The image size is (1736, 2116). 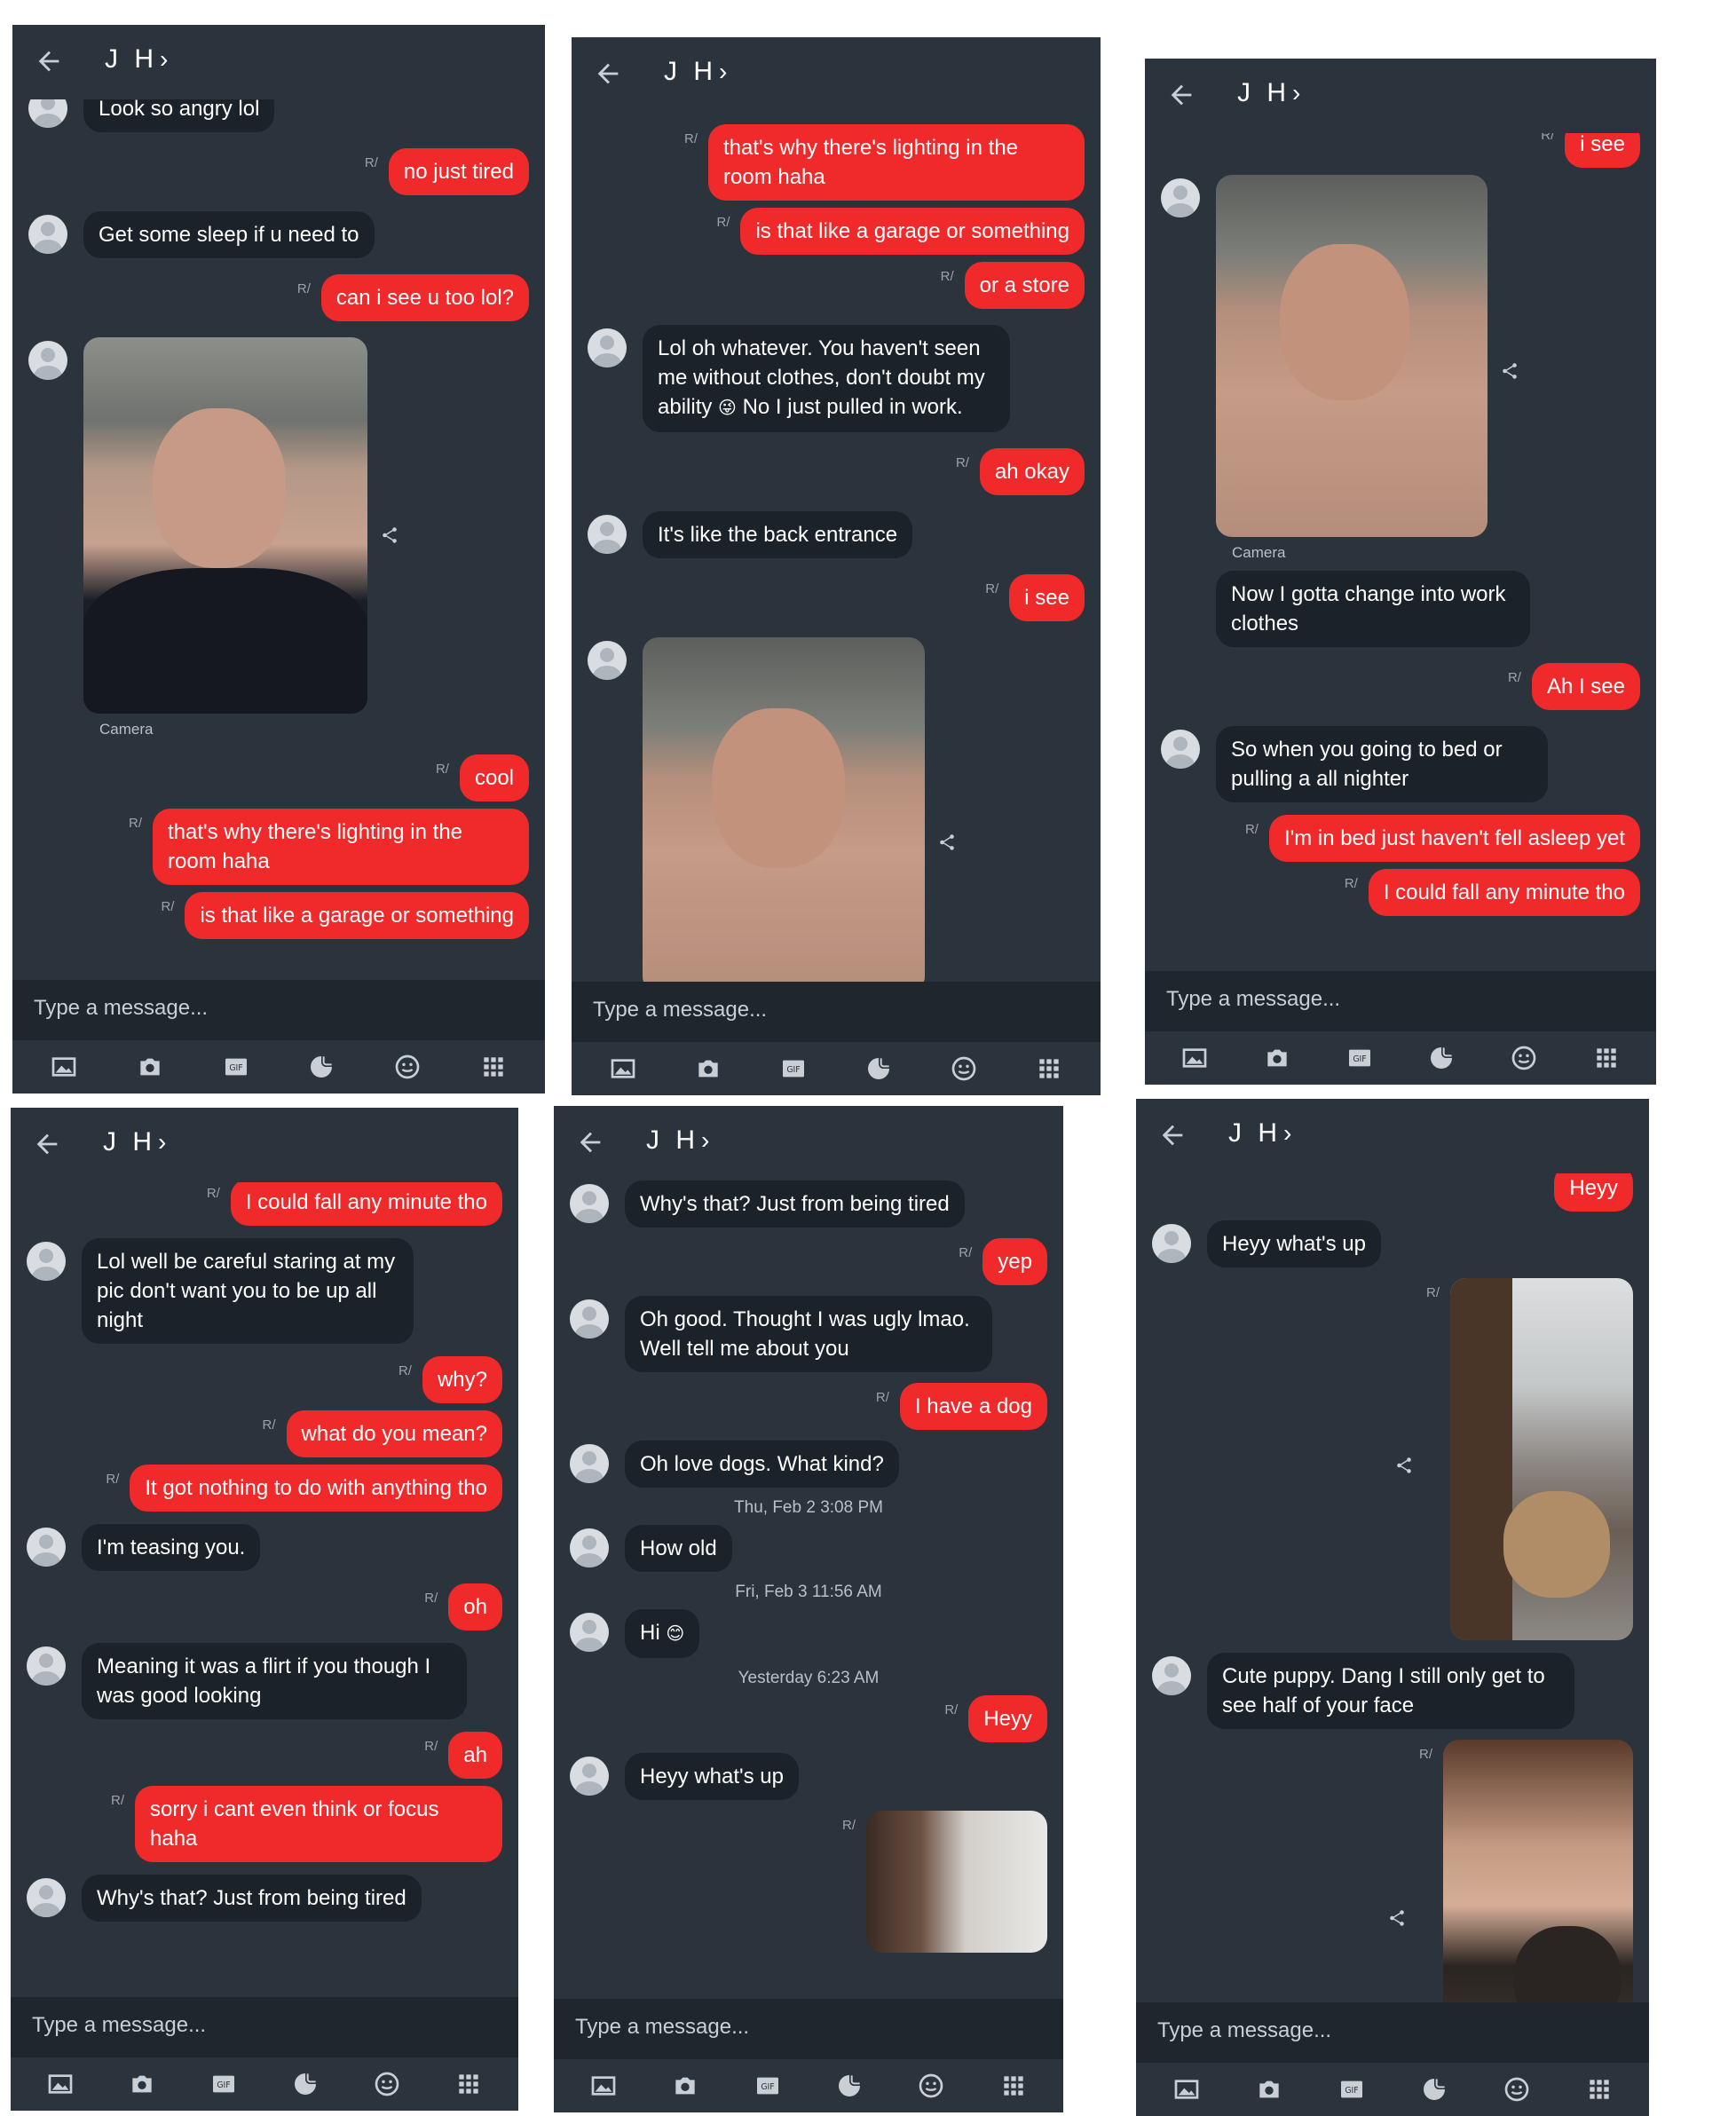 What do you see at coordinates (462, 1380) in the screenshot?
I see `message-bubble: why?` at bounding box center [462, 1380].